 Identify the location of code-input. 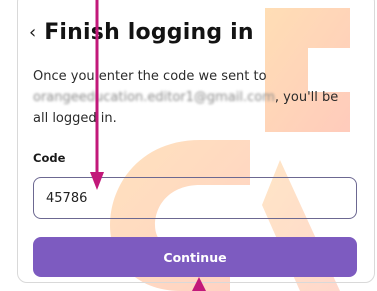
(195, 198).